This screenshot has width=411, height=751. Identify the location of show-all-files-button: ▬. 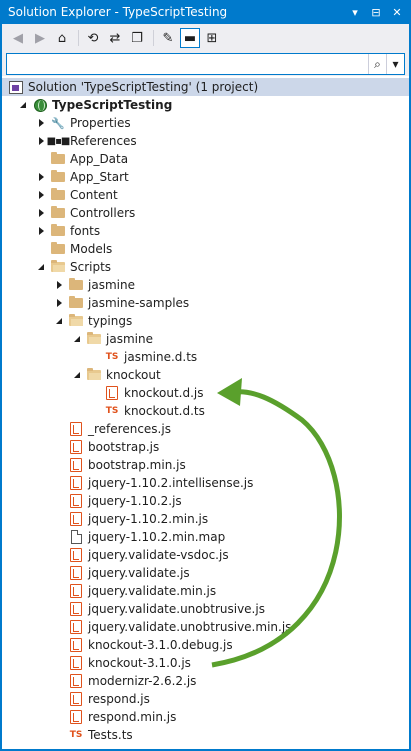
(190, 38).